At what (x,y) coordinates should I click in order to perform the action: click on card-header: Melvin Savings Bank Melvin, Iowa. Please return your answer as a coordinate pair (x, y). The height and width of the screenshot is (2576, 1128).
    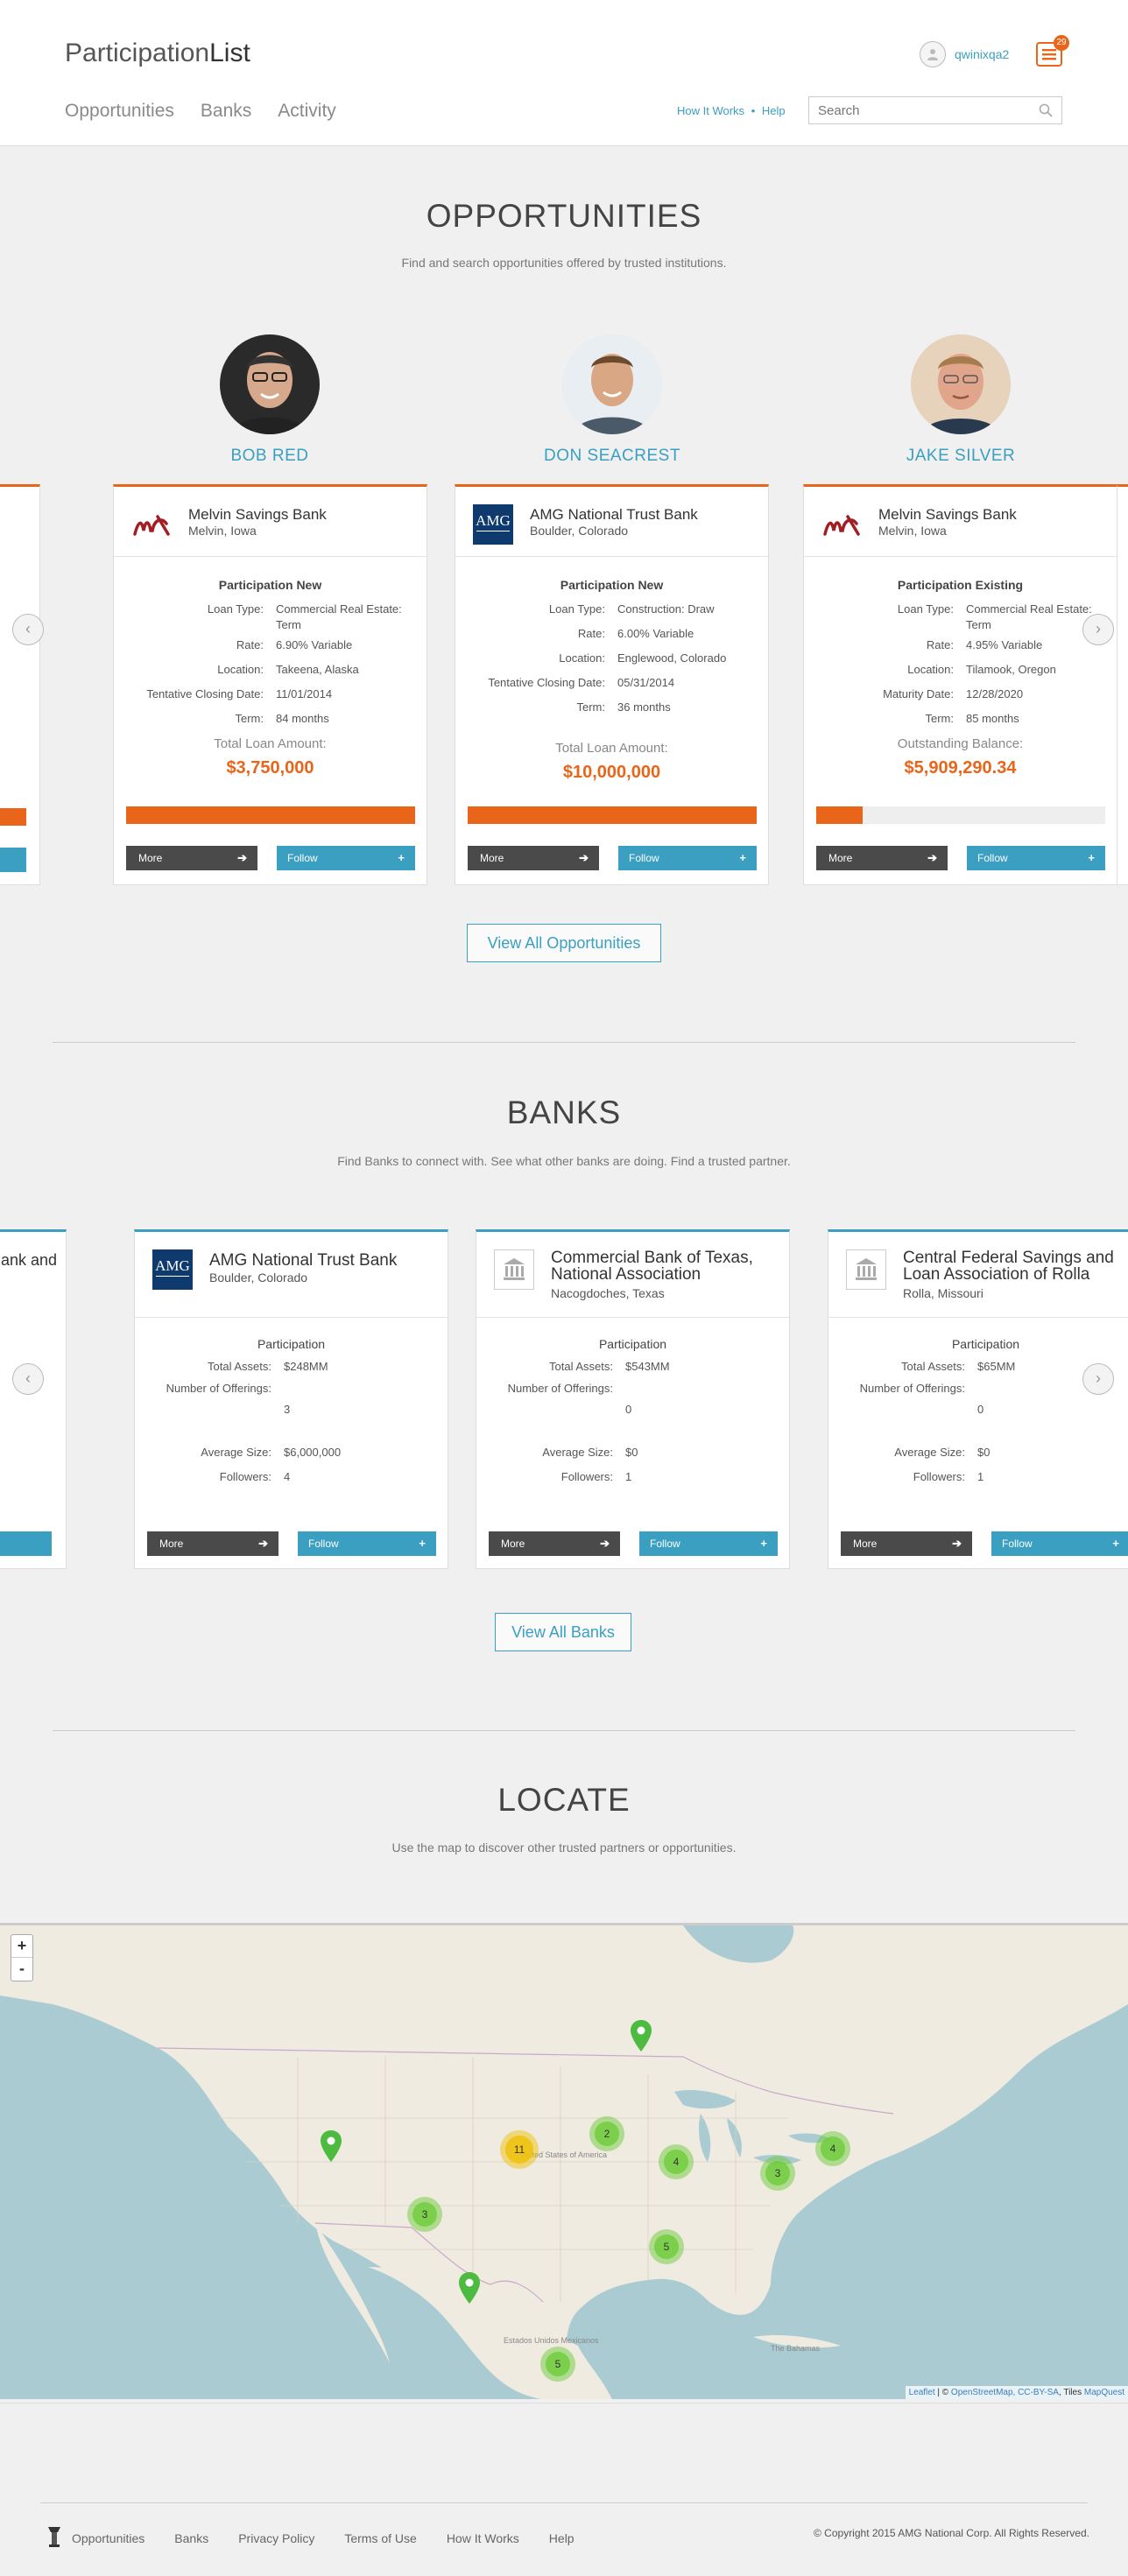
    Looking at the image, I should click on (960, 522).